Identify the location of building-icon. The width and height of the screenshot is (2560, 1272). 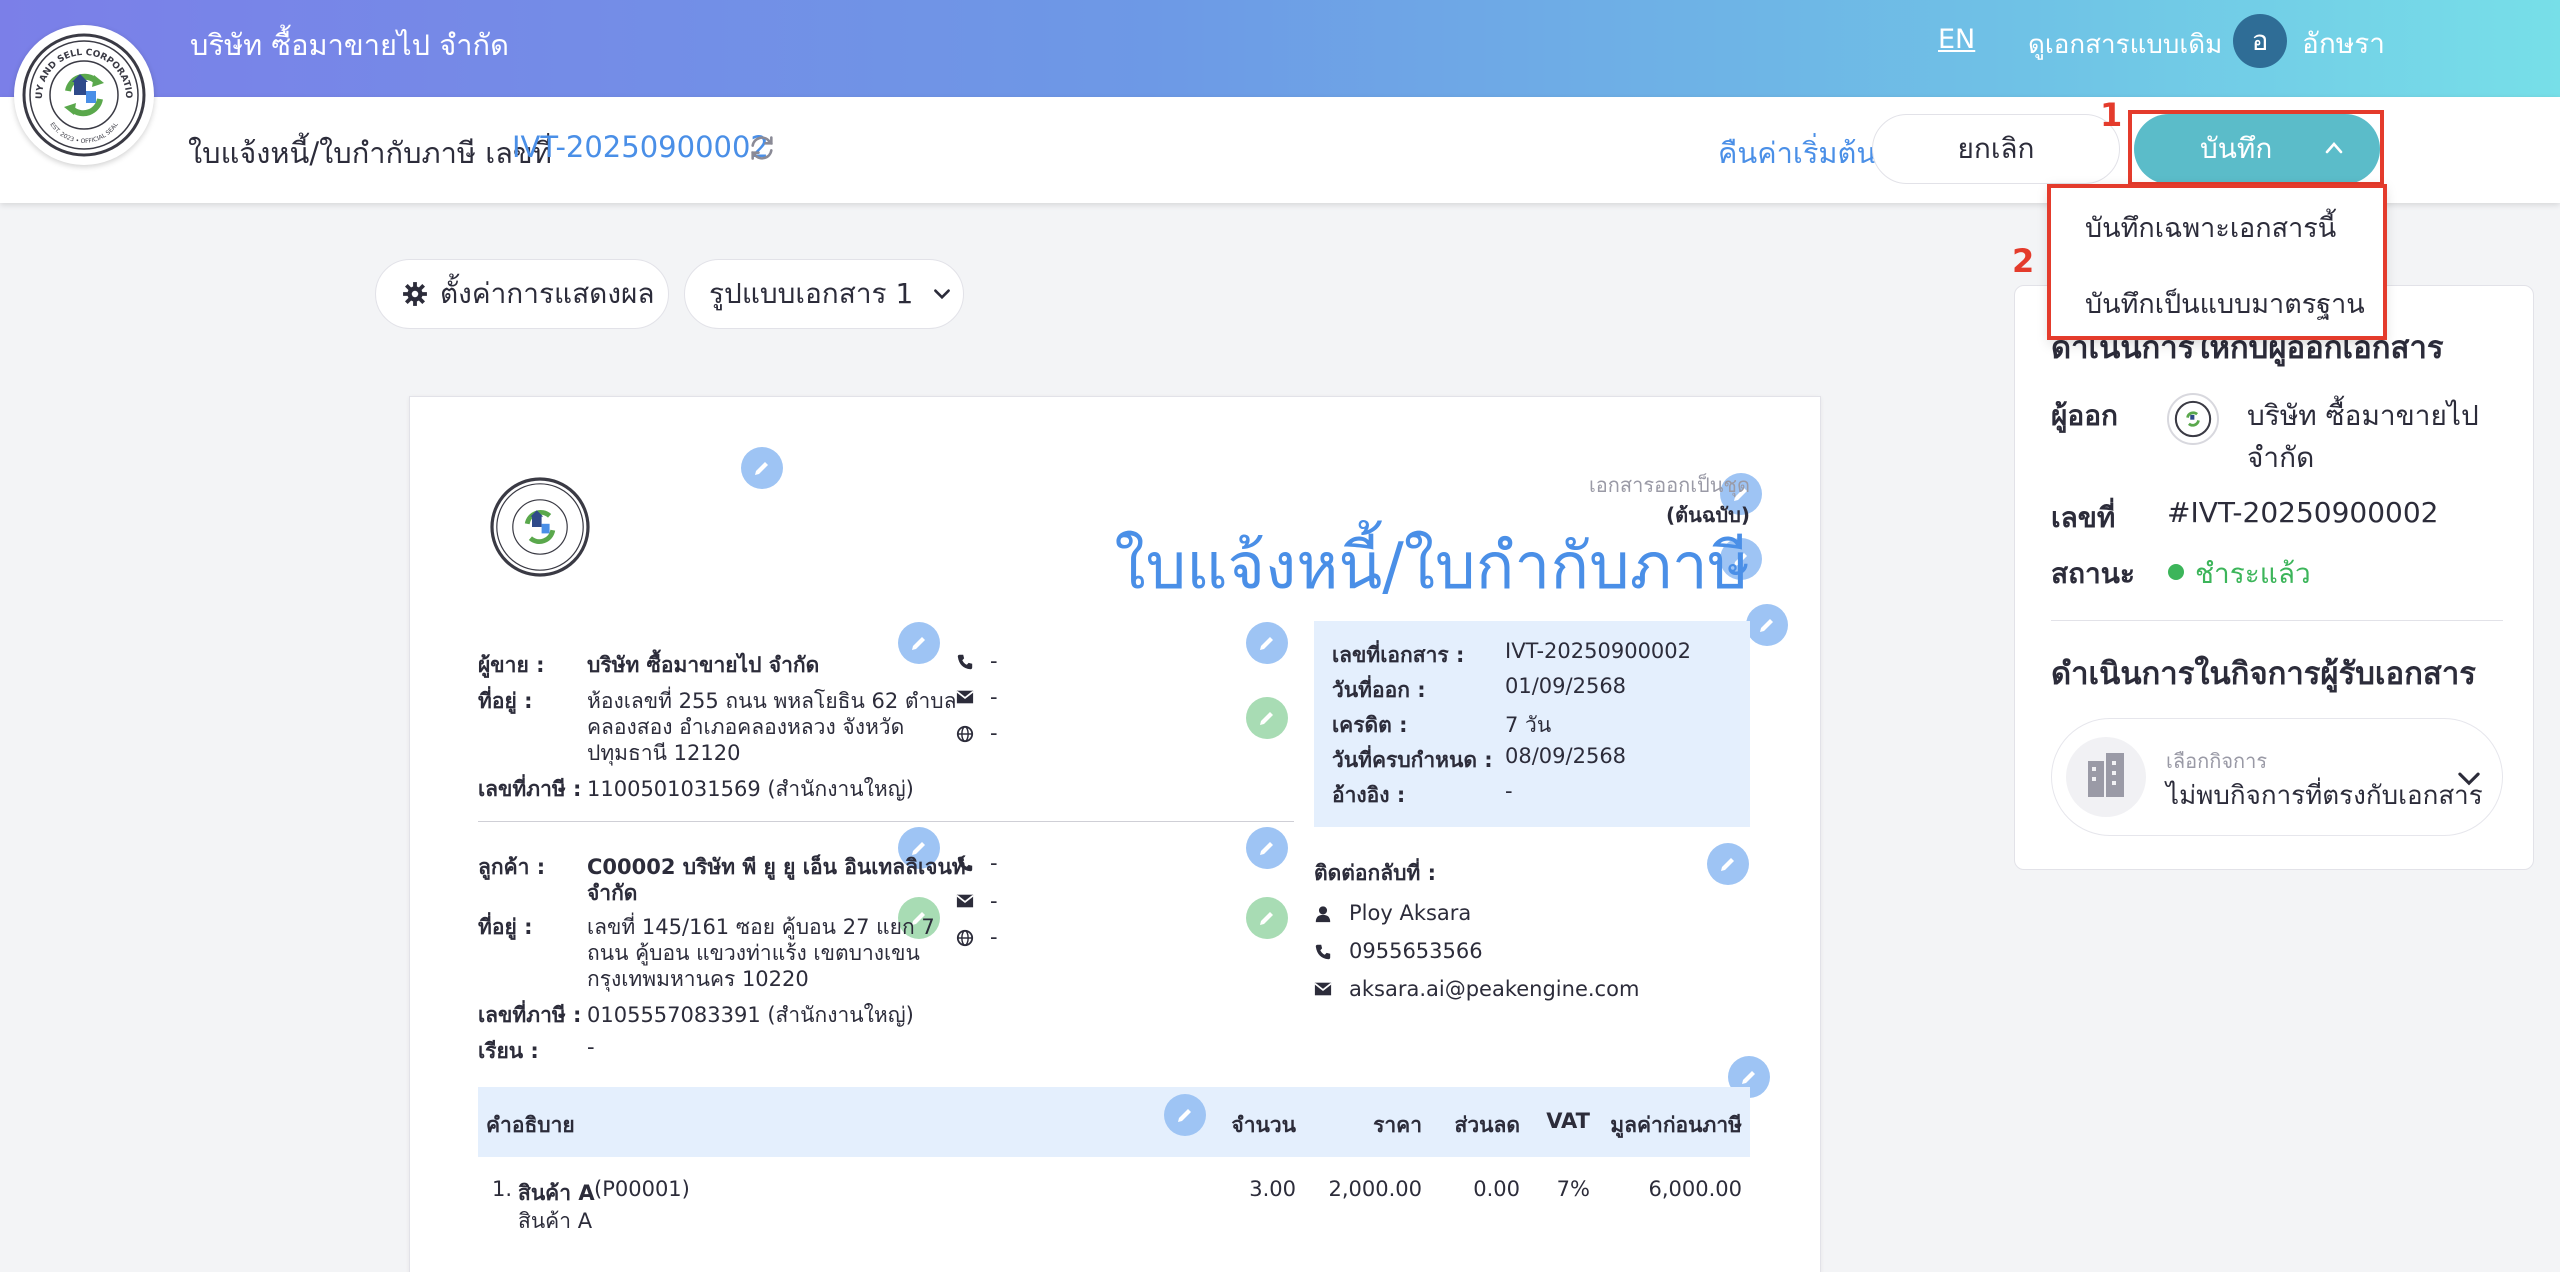
(2106, 777).